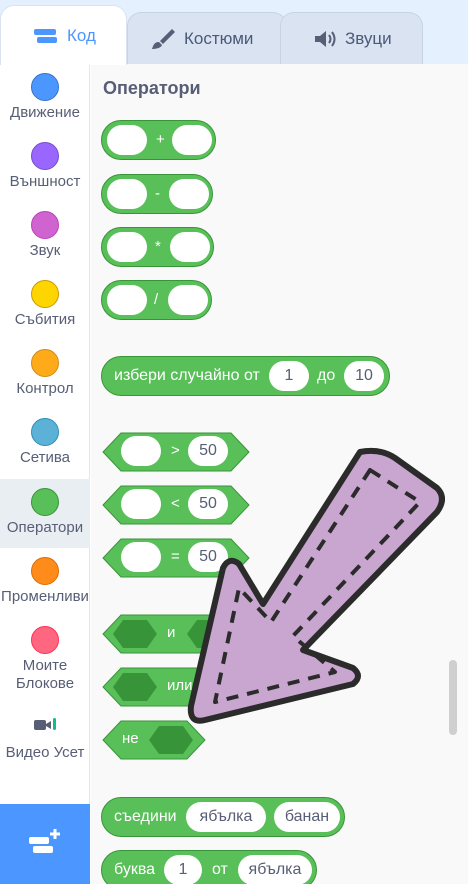  What do you see at coordinates (45, 156) in the screenshot?
I see `looks-color-dot` at bounding box center [45, 156].